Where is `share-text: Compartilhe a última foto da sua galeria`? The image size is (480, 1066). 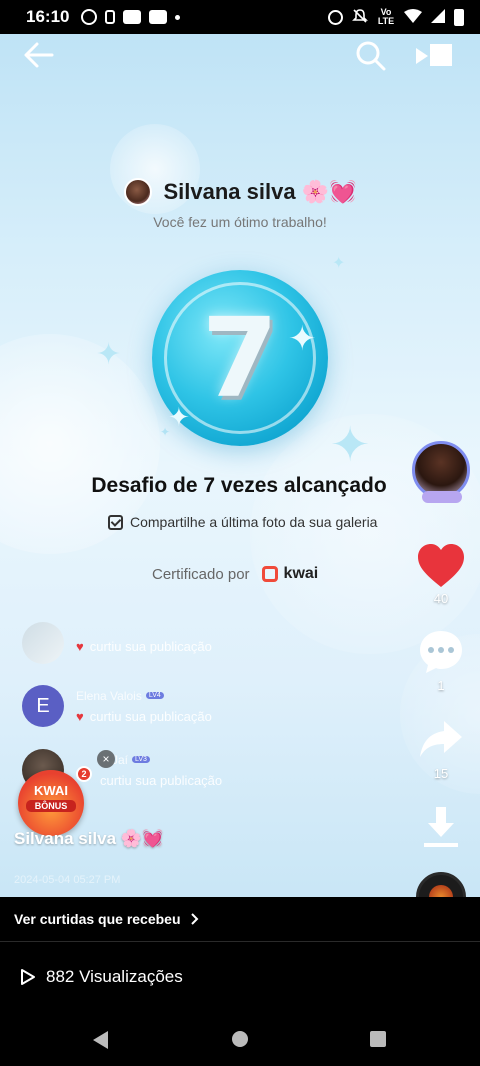
share-text: Compartilhe a última foto da sua galeria is located at coordinates (254, 522).